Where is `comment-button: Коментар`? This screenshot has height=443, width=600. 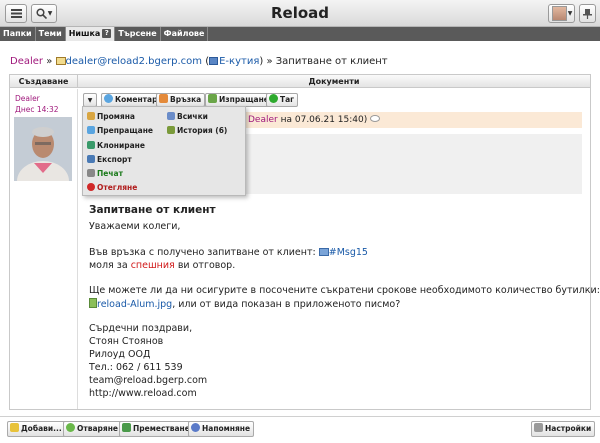 comment-button: Коментар is located at coordinates (131, 100).